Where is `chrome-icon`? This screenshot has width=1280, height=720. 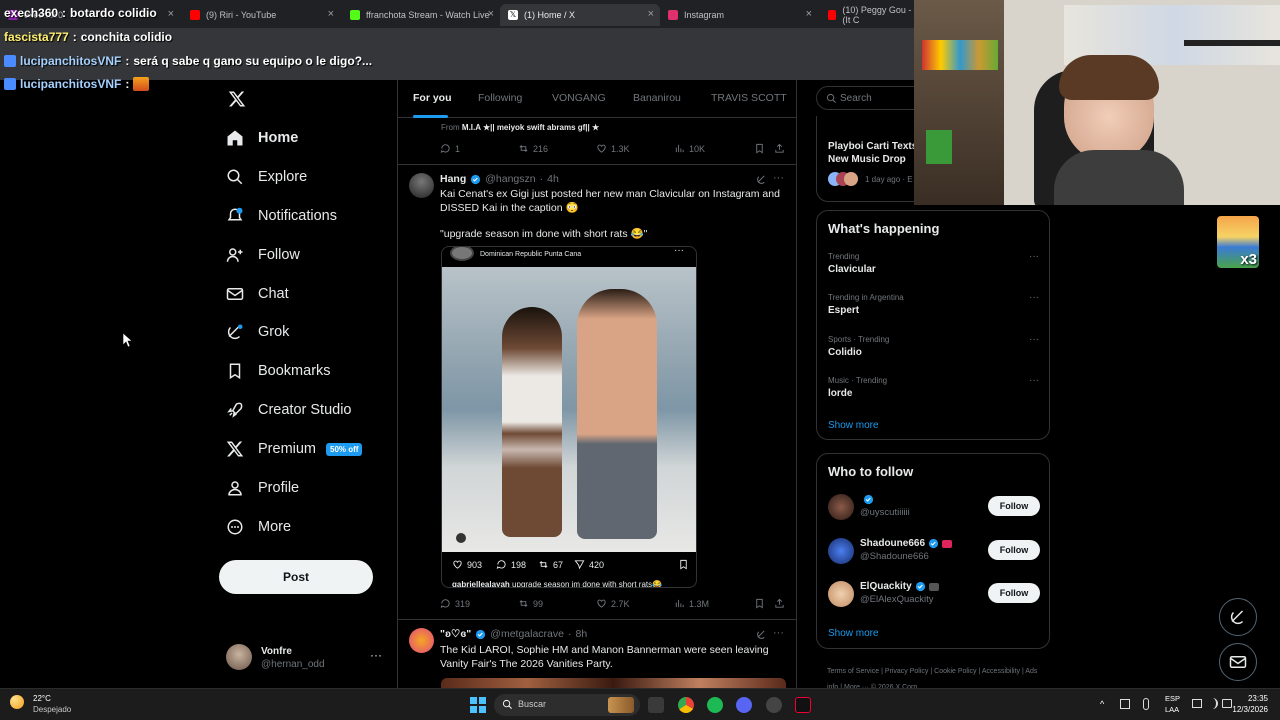 chrome-icon is located at coordinates (686, 705).